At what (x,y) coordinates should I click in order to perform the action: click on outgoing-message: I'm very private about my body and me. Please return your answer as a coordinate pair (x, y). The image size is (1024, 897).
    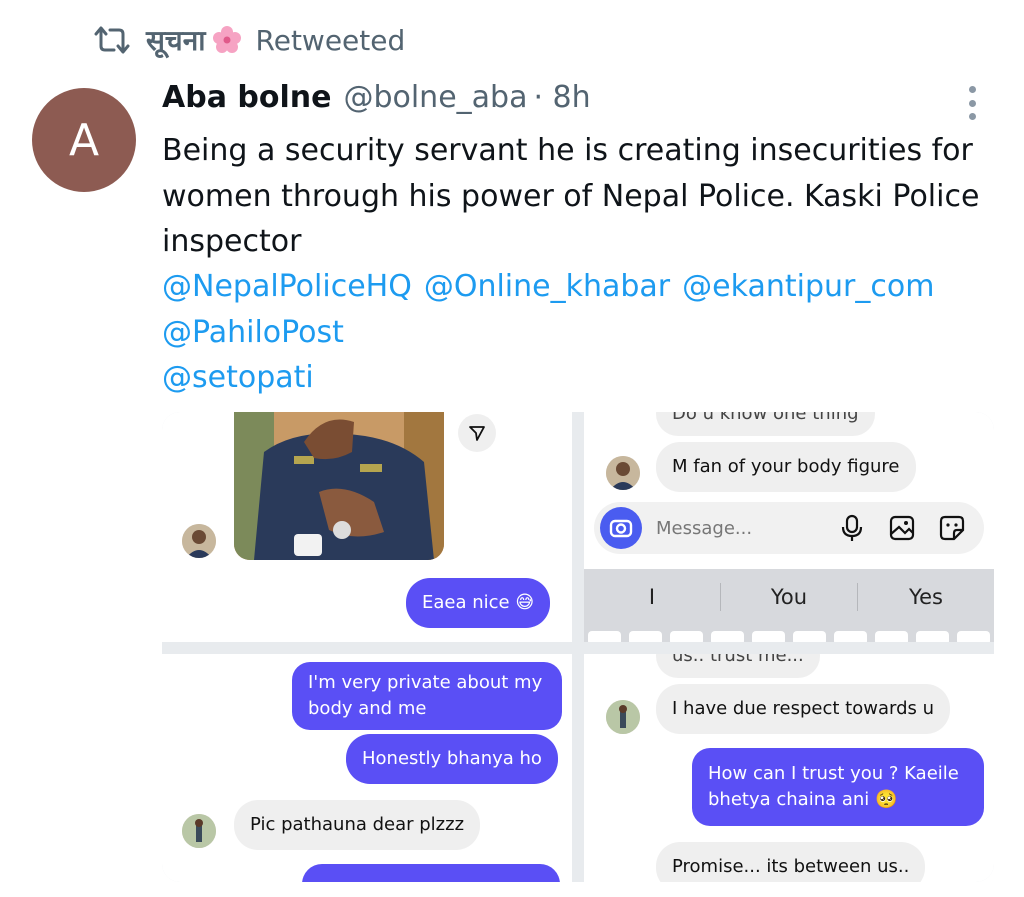
    Looking at the image, I should click on (427, 696).